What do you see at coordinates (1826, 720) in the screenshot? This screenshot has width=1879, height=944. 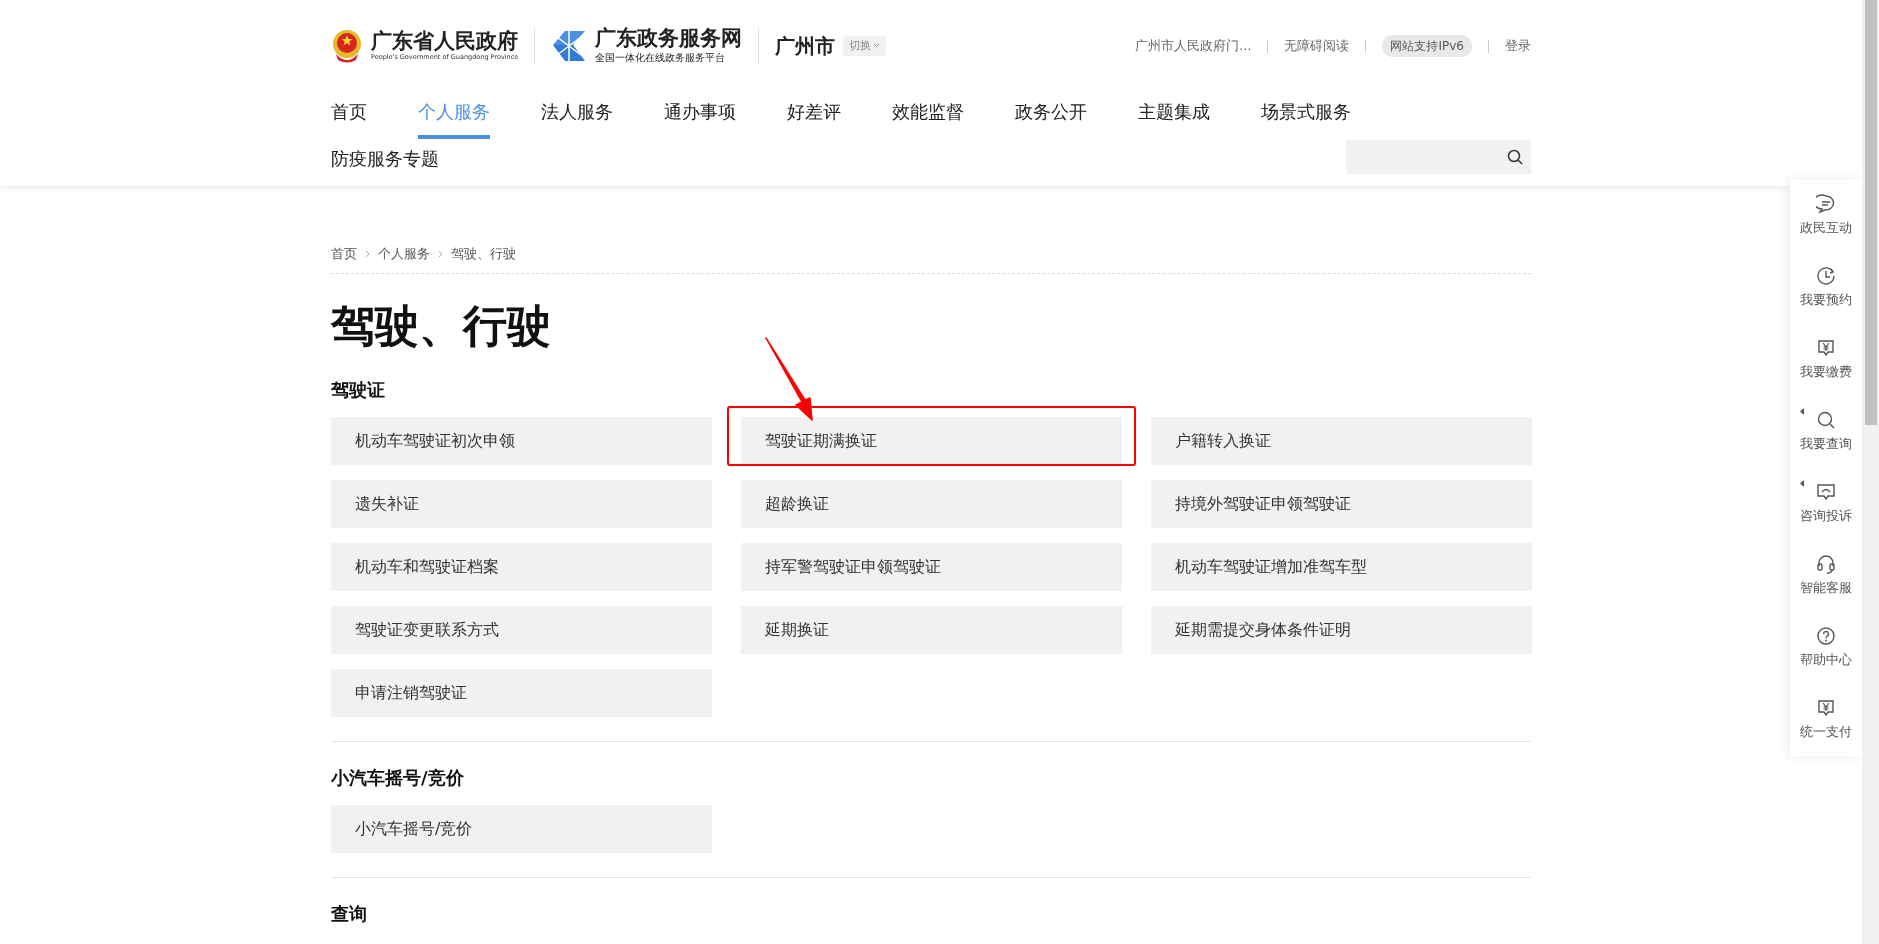 I see `side-tool-button: 统一支付` at bounding box center [1826, 720].